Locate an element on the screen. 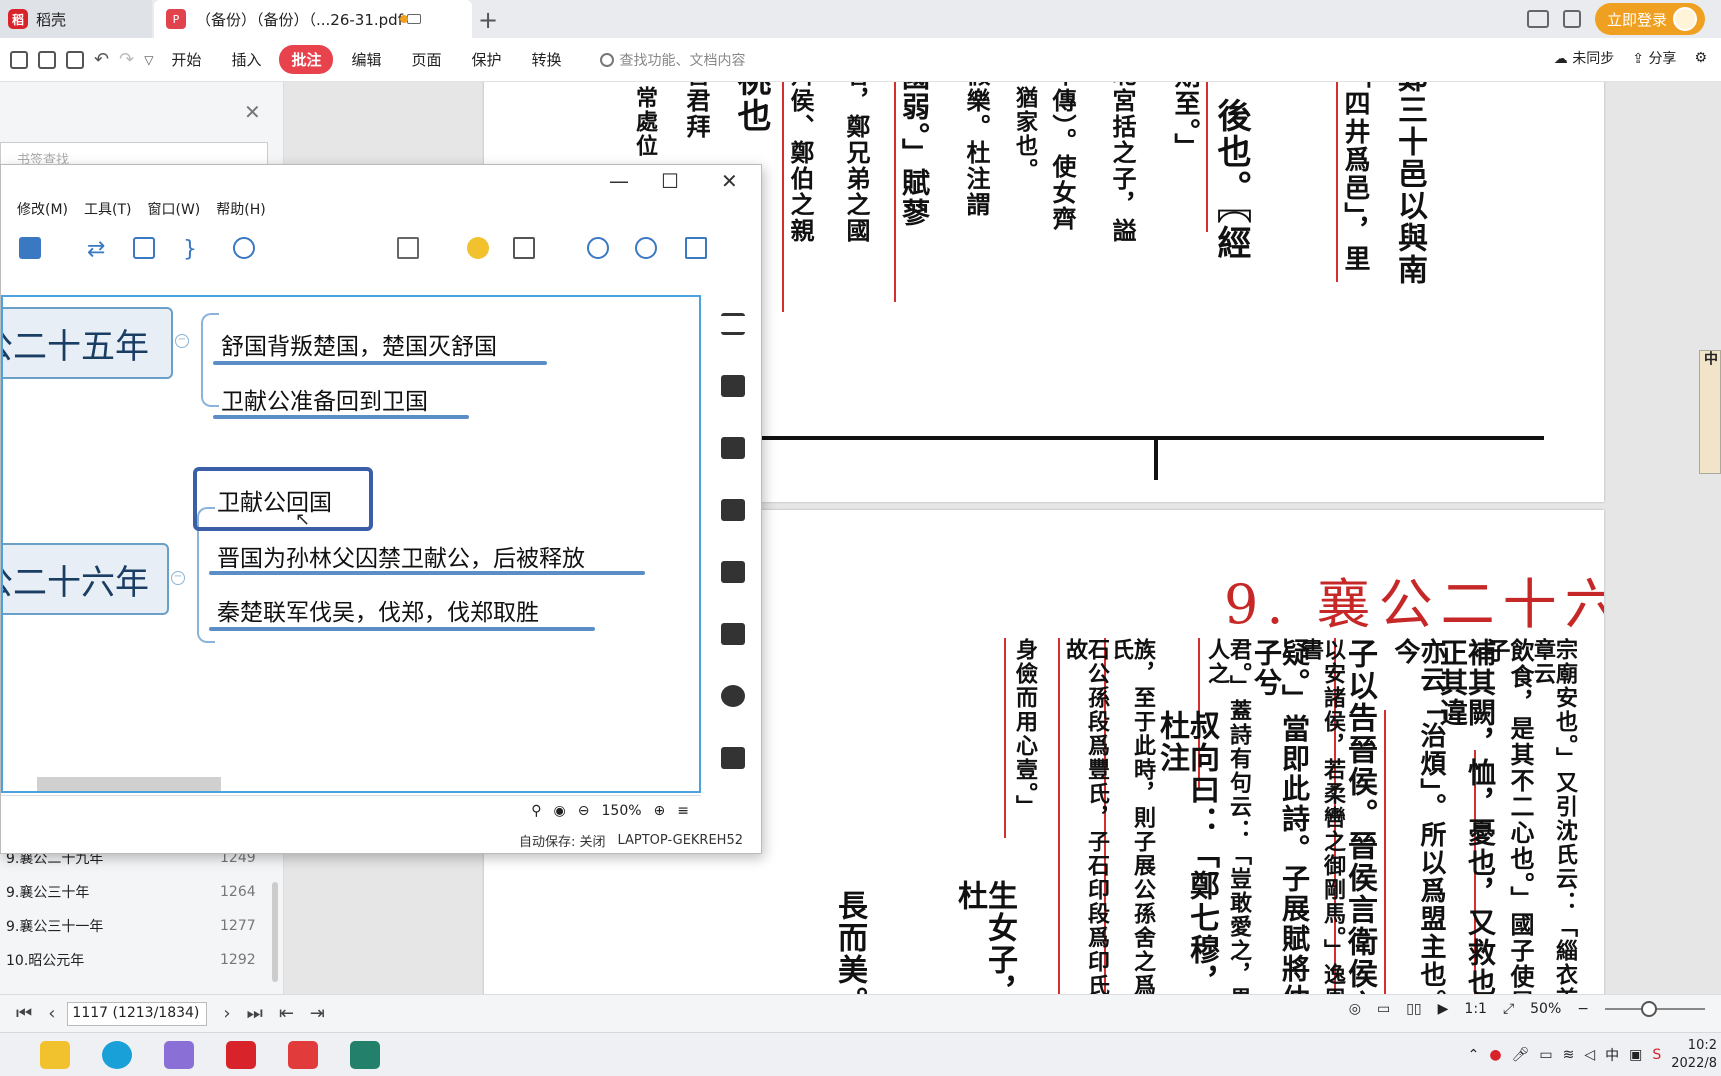 The image size is (1721, 1076). boundary-icon is located at coordinates (144, 248).